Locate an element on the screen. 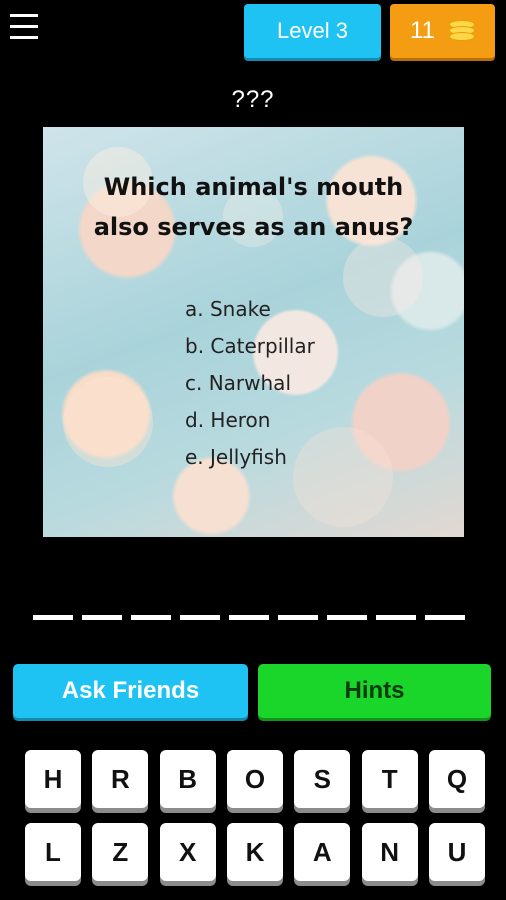  option-item: a. Snake is located at coordinates (228, 309).